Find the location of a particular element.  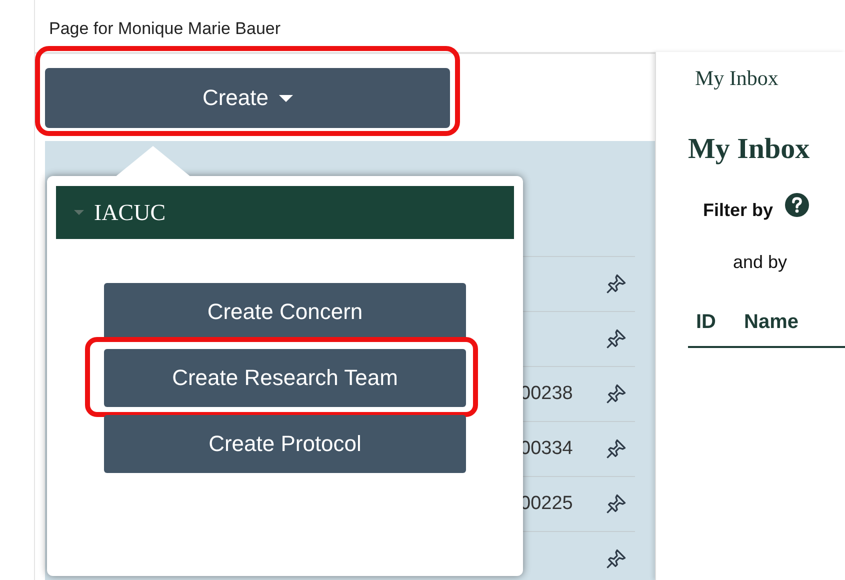

create-button: Create is located at coordinates (247, 98).